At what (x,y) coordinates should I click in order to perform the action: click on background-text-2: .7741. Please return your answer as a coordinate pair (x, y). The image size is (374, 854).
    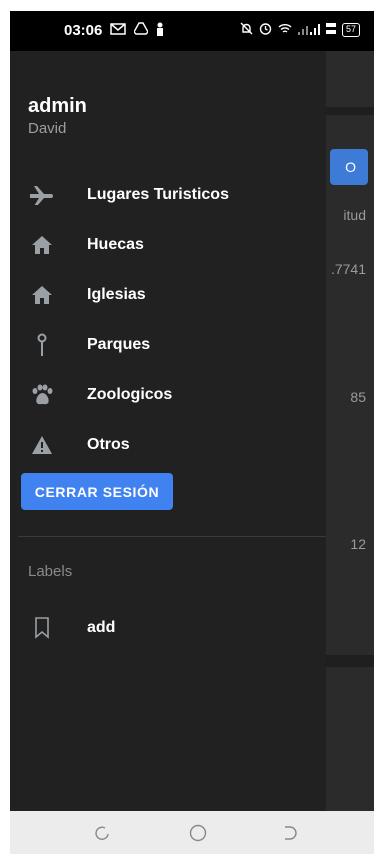
    Looking at the image, I should click on (348, 269).